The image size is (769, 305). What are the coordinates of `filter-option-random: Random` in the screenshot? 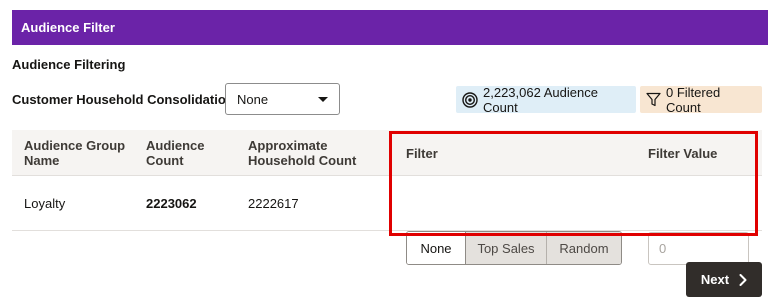 It's located at (584, 248).